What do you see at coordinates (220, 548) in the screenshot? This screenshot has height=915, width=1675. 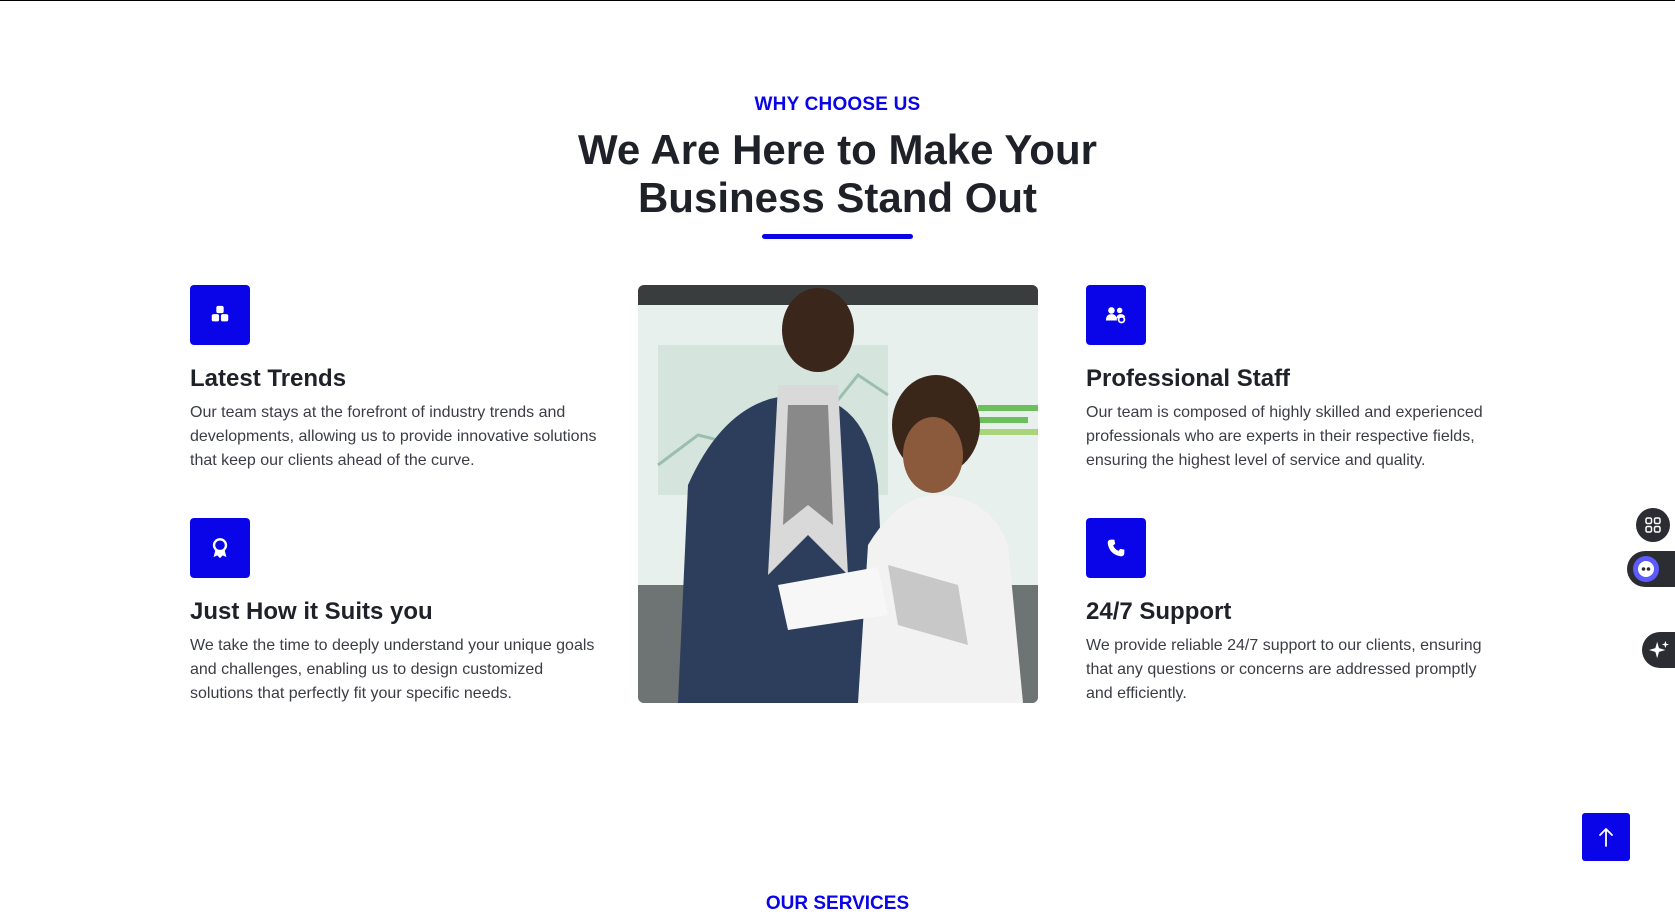 I see `award-icon` at bounding box center [220, 548].